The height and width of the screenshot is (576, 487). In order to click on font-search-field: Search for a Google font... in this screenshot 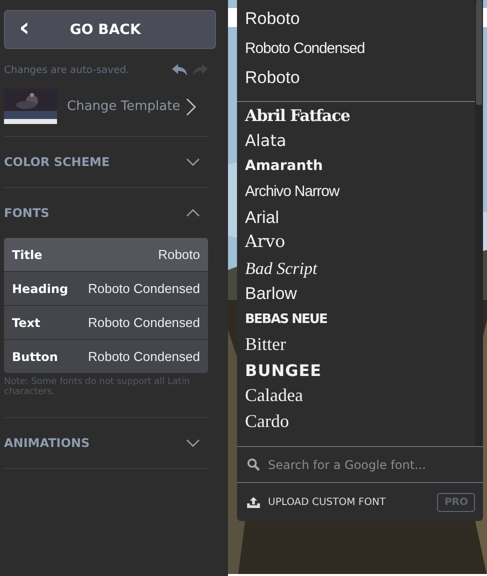, I will do `click(370, 465)`.